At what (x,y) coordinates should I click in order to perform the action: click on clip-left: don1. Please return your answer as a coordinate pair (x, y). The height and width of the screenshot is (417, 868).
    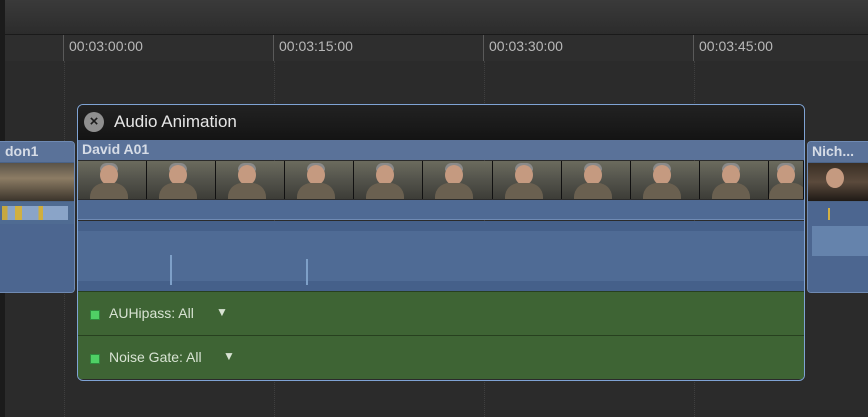
    Looking at the image, I should click on (37, 217).